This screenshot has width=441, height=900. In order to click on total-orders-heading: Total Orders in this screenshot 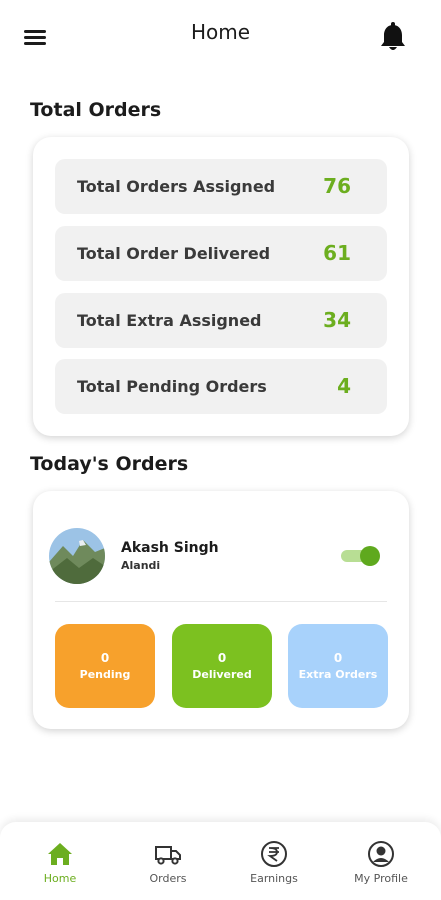, I will do `click(96, 110)`.